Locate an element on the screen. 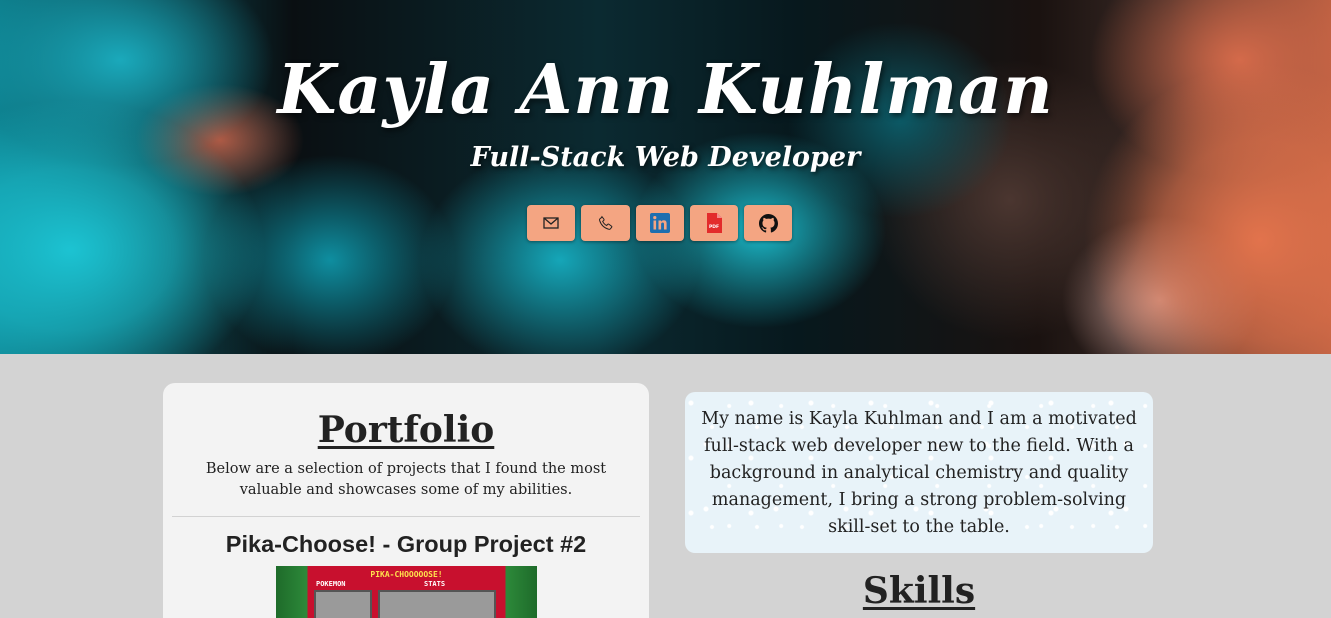 This screenshot has height=618, width=1331. skills-heading: Skills is located at coordinates (919, 591).